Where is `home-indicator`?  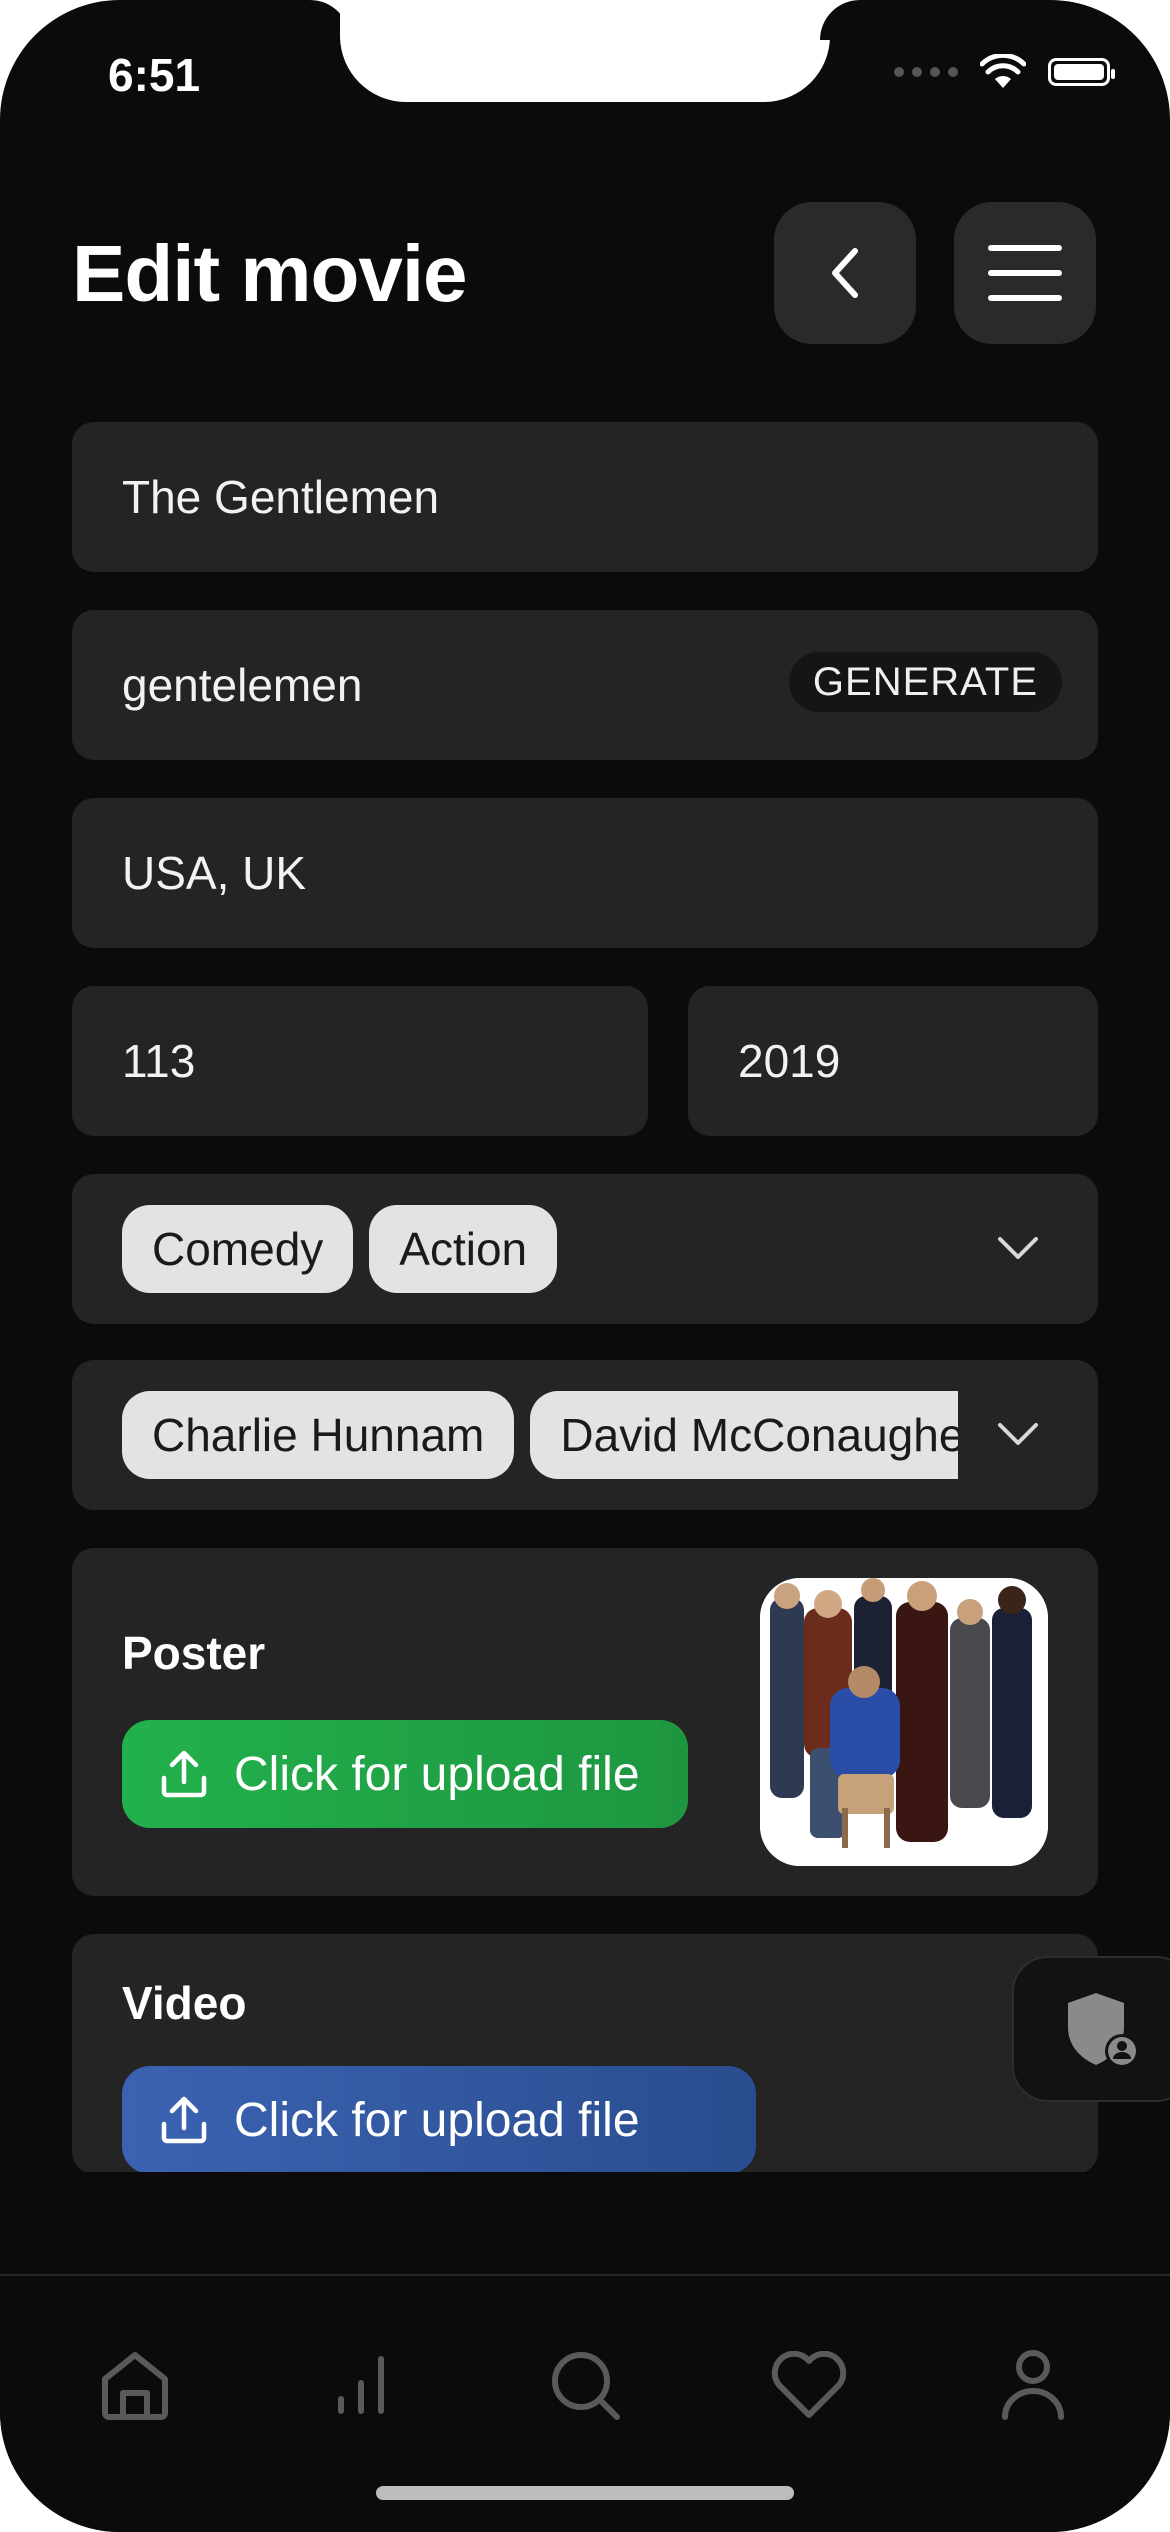
home-indicator is located at coordinates (585, 2493).